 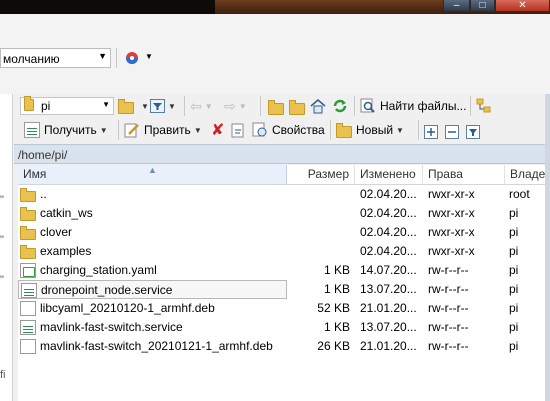 I want to click on file-row: clover 02.04.20... rwxr-xr-x pi, so click(x=284, y=232).